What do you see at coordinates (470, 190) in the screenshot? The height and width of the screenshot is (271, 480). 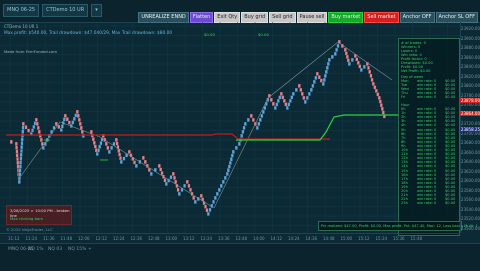 I see `price-axis-label: 23580.00` at bounding box center [470, 190].